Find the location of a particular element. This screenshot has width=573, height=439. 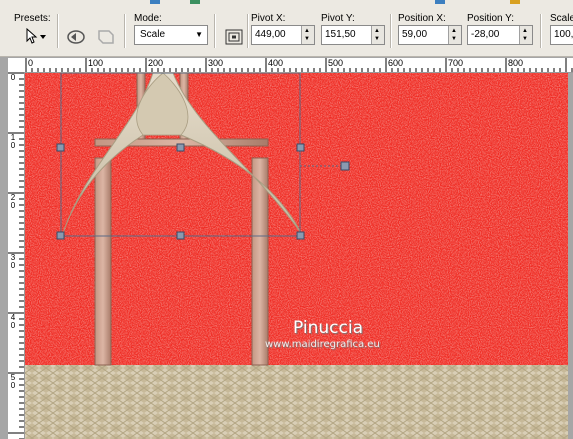

ruler-top-label: 400 is located at coordinates (276, 63).